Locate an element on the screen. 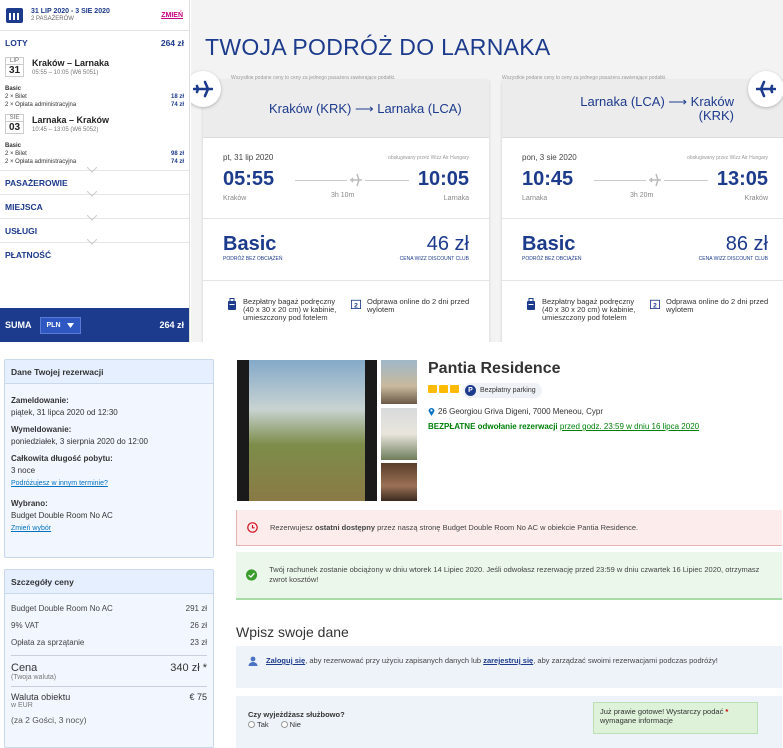 The height and width of the screenshot is (748, 783). stay-length-label: Całkowita długość pobytu: is located at coordinates (62, 458).